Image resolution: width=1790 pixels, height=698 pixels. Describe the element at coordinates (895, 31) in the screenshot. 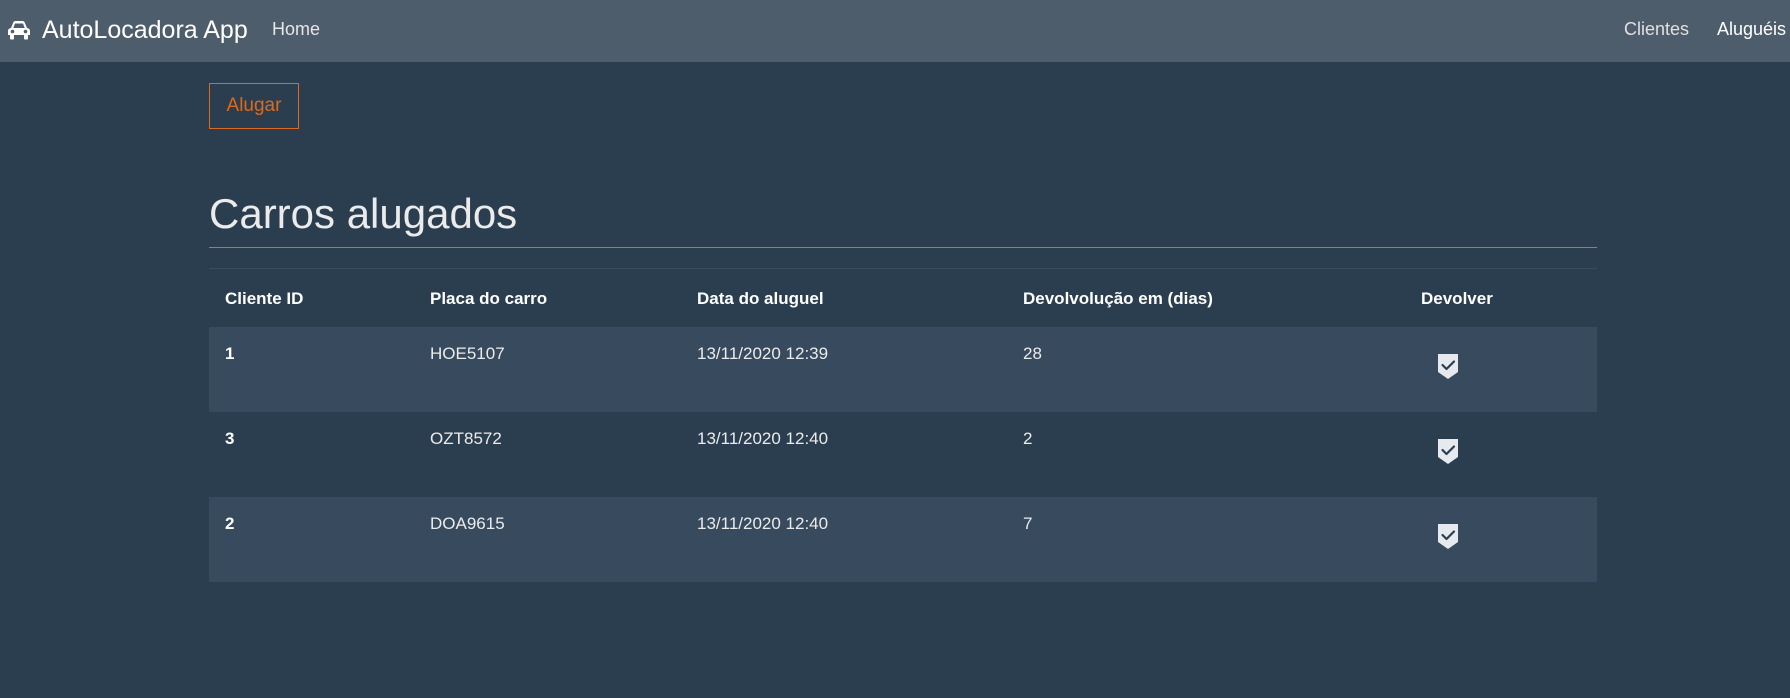

I see `navbar: AutoLocadora App Home Clientes Aluguéis` at that location.